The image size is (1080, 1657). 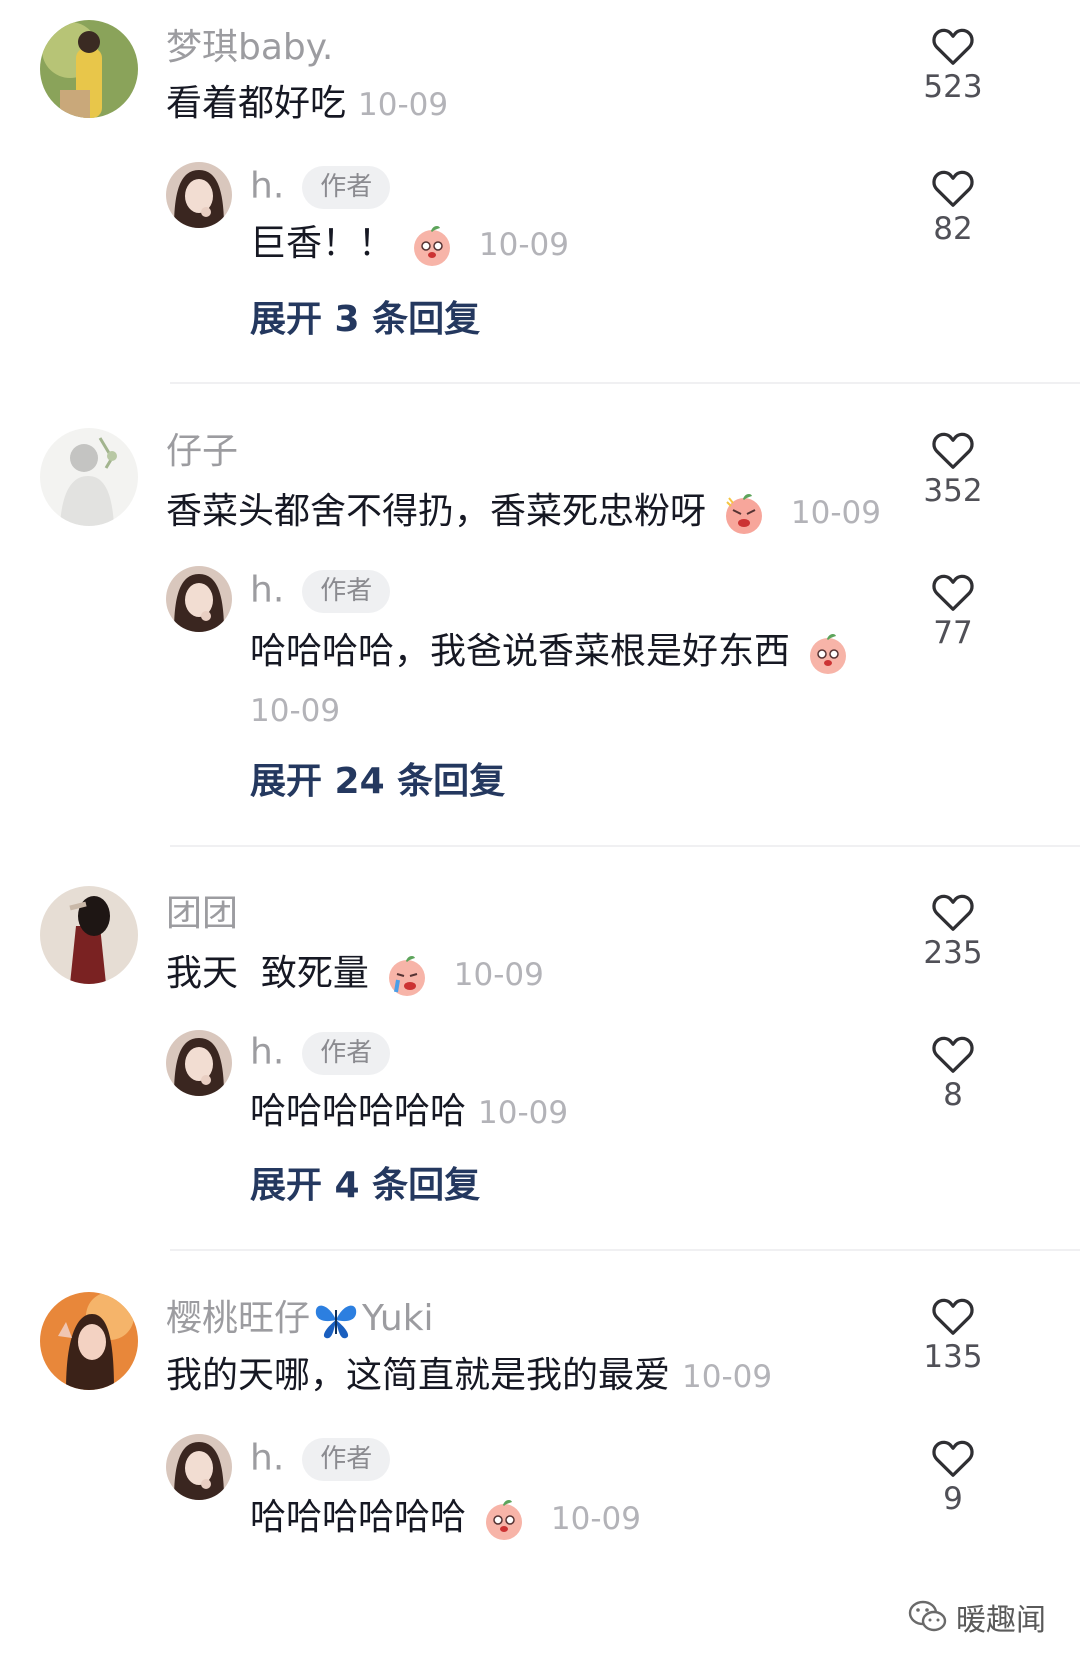 I want to click on comment-username: 仔子, so click(x=202, y=452).